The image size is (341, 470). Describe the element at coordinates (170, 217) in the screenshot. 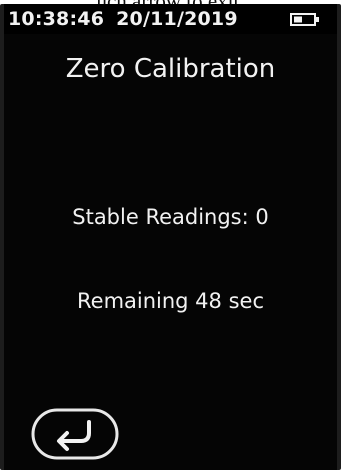

I see `stable-readings-text: Stable Readings: 0` at that location.